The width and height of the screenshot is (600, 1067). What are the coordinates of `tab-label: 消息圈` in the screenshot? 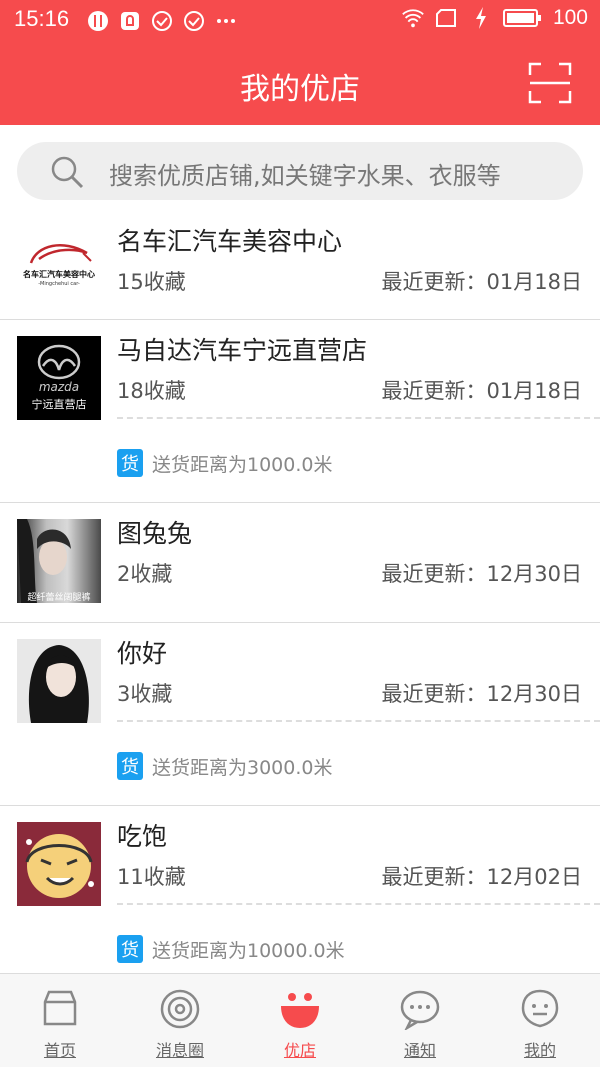 It's located at (179, 1050).